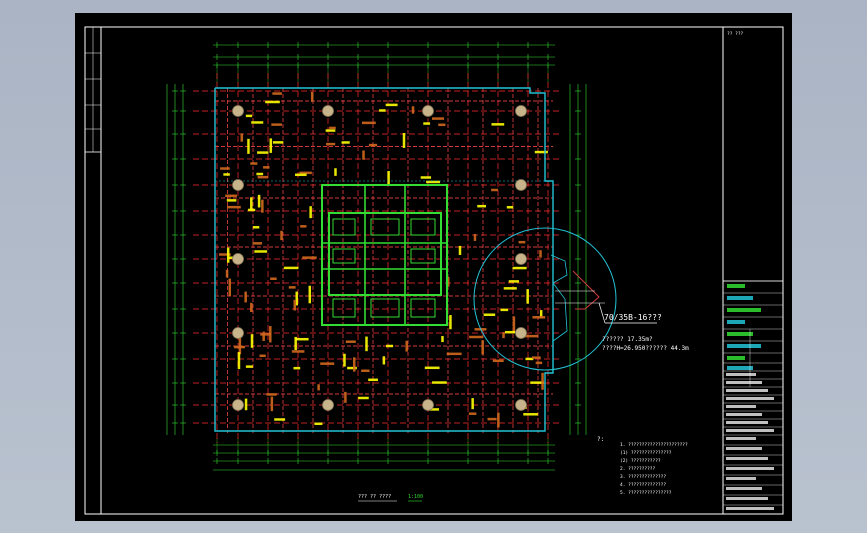 The image size is (867, 533). I want to click on note-line: 4. ??????????????, so click(643, 485).